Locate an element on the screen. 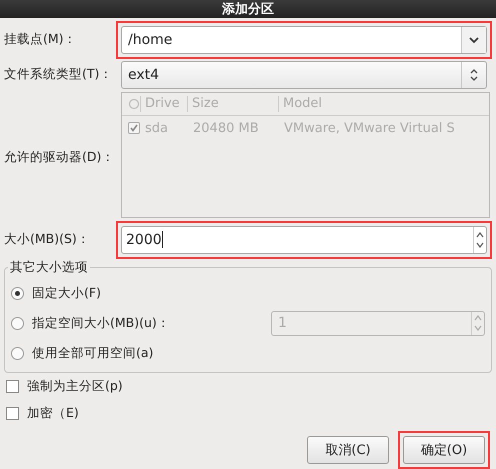 This screenshot has height=469, width=496. table-cell-text: 20480 MB is located at coordinates (226, 128).